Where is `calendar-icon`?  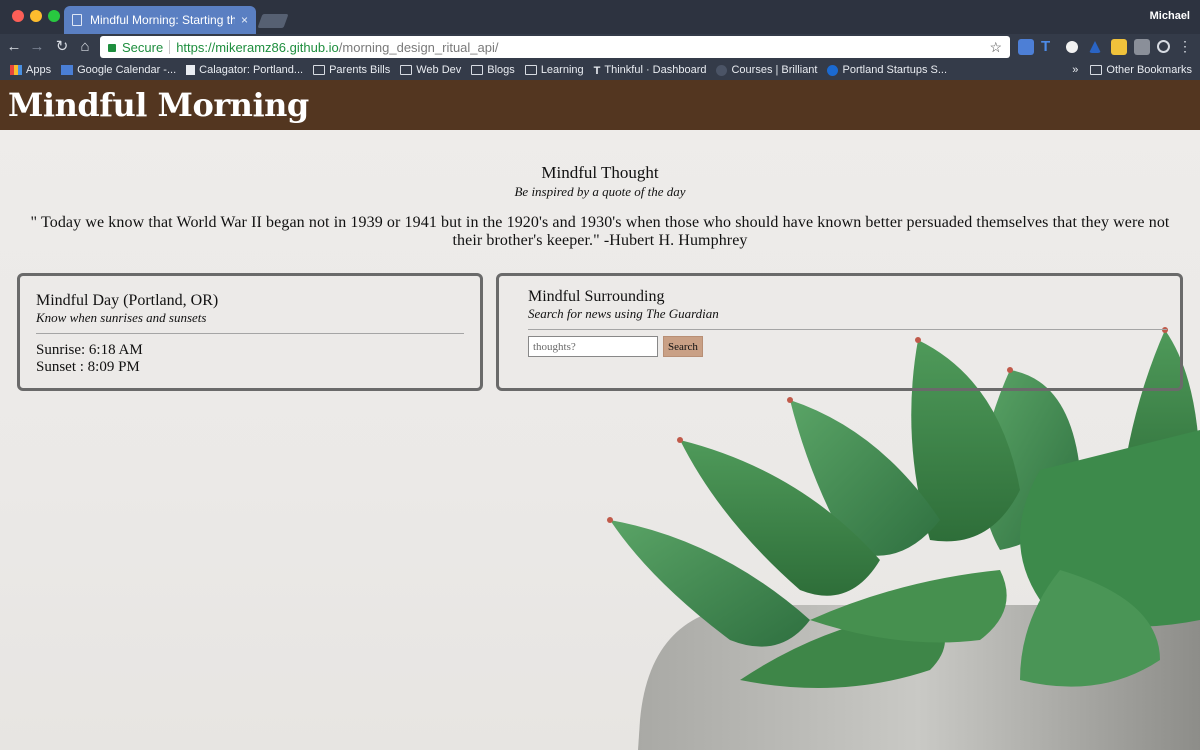
calendar-icon is located at coordinates (67, 70).